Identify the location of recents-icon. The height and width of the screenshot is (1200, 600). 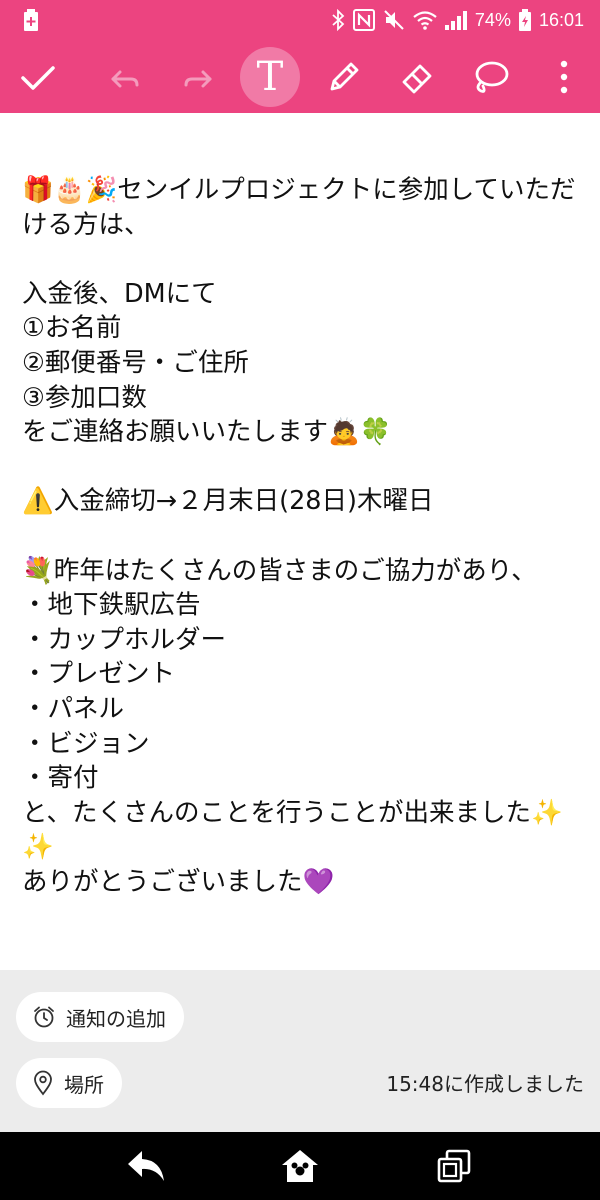
(454, 1166).